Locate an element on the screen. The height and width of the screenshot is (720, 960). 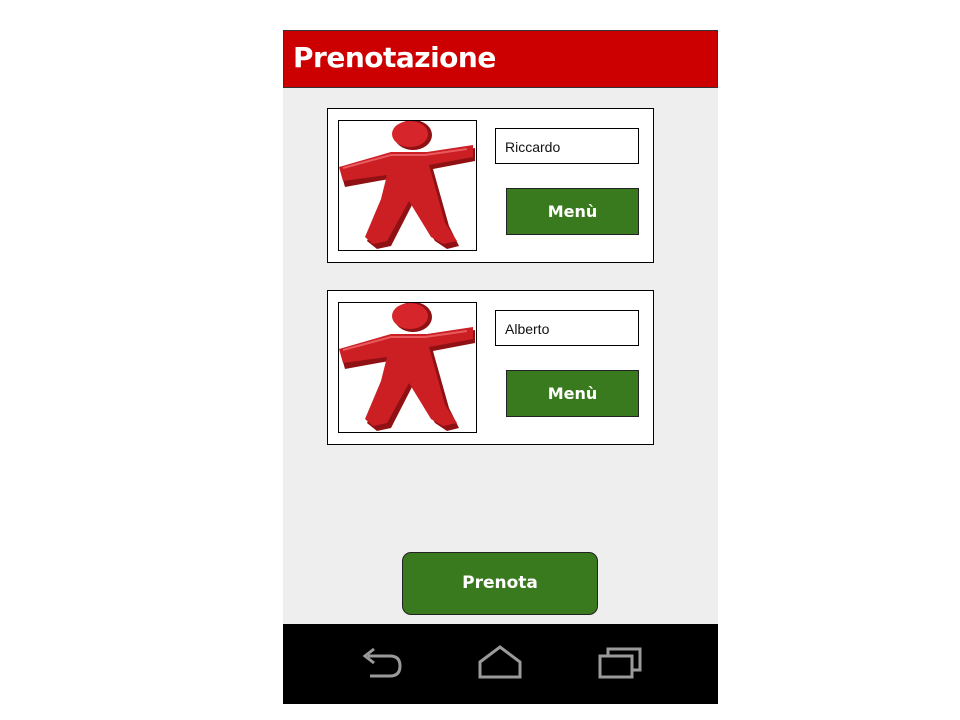
page-title: Prenotazione is located at coordinates (394, 57).